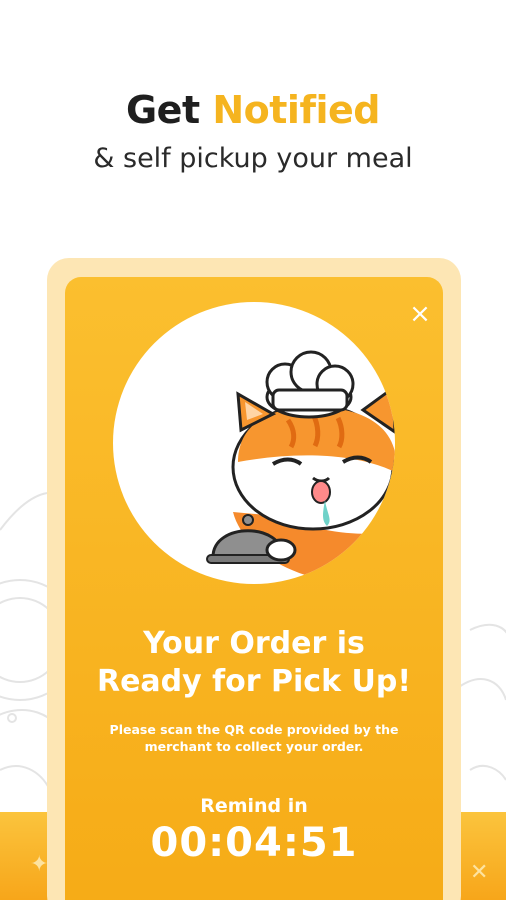  Describe the element at coordinates (254, 663) in the screenshot. I see `order-ready-title: Your Order is Ready for Pick Up!` at that location.